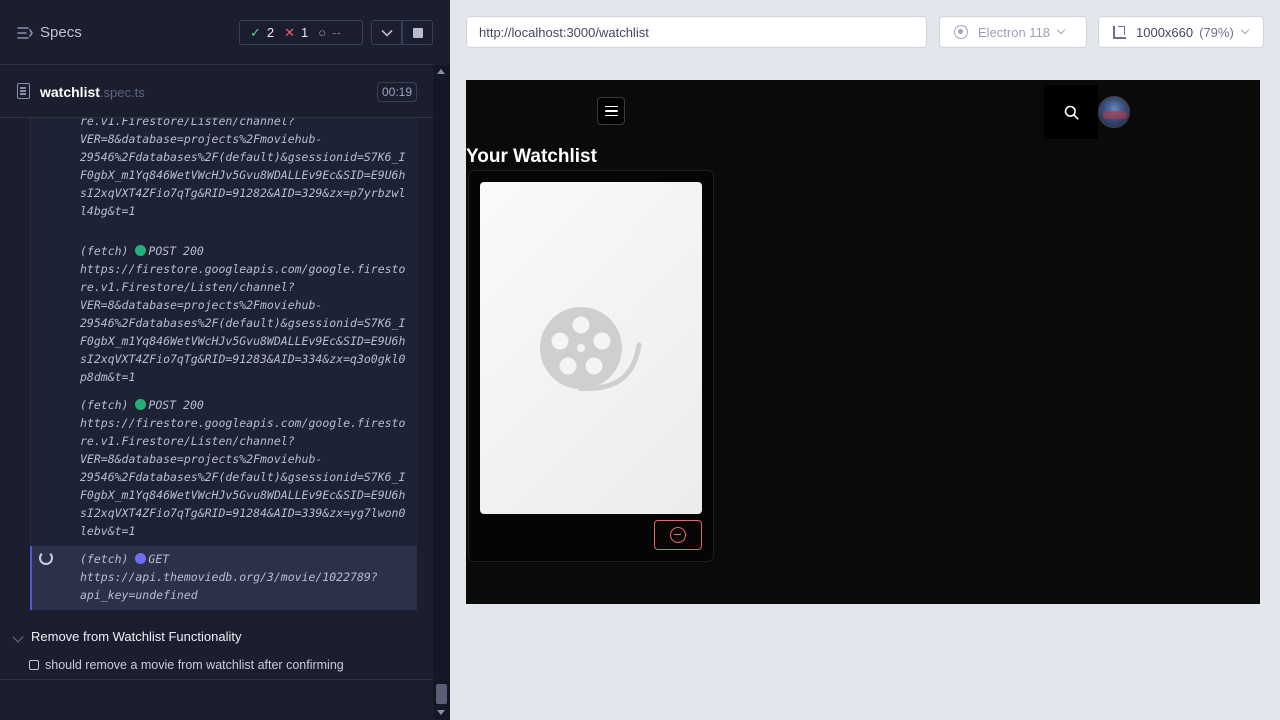  Describe the element at coordinates (531, 156) in the screenshot. I see `page-title: Your Watchlist` at that location.